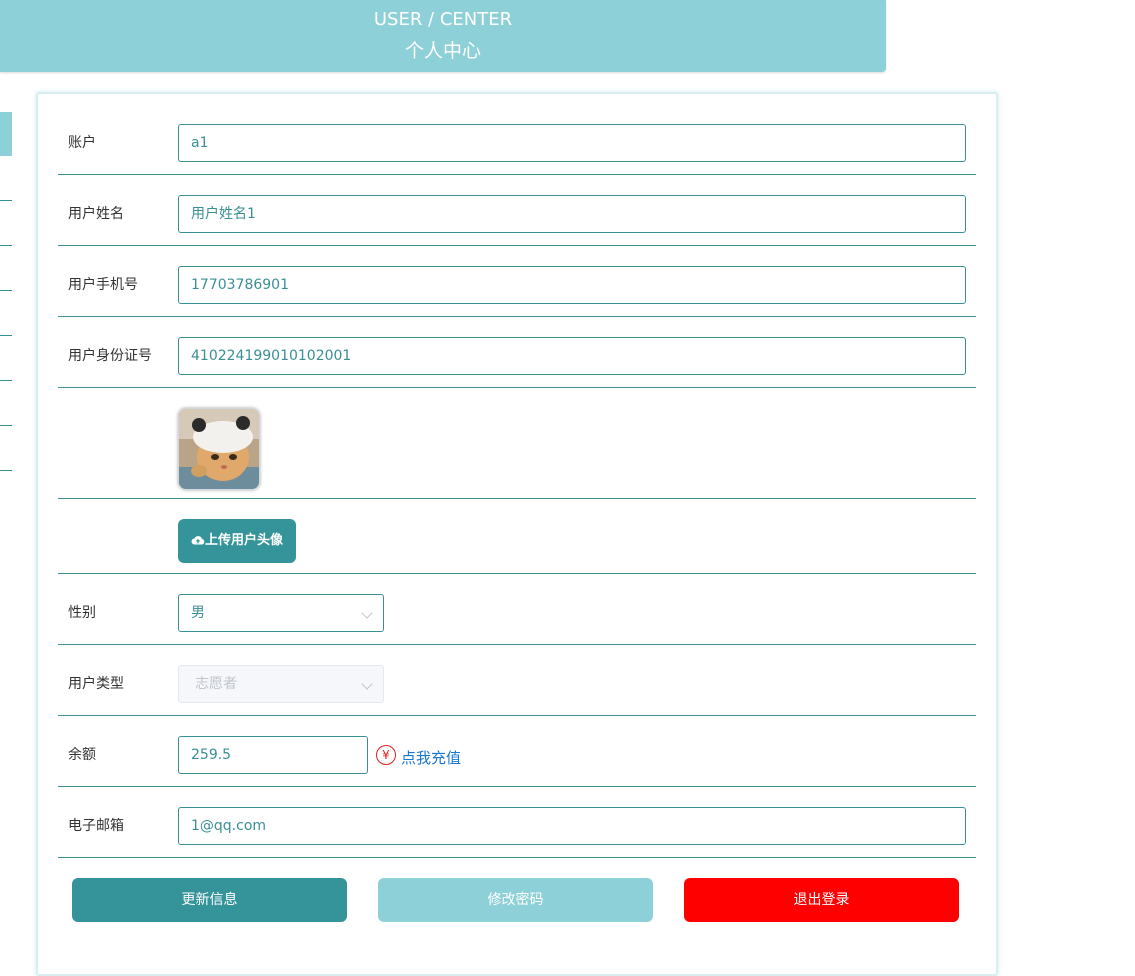 The image size is (1135, 976). I want to click on form-row-account: 账户 a1, so click(517, 134).